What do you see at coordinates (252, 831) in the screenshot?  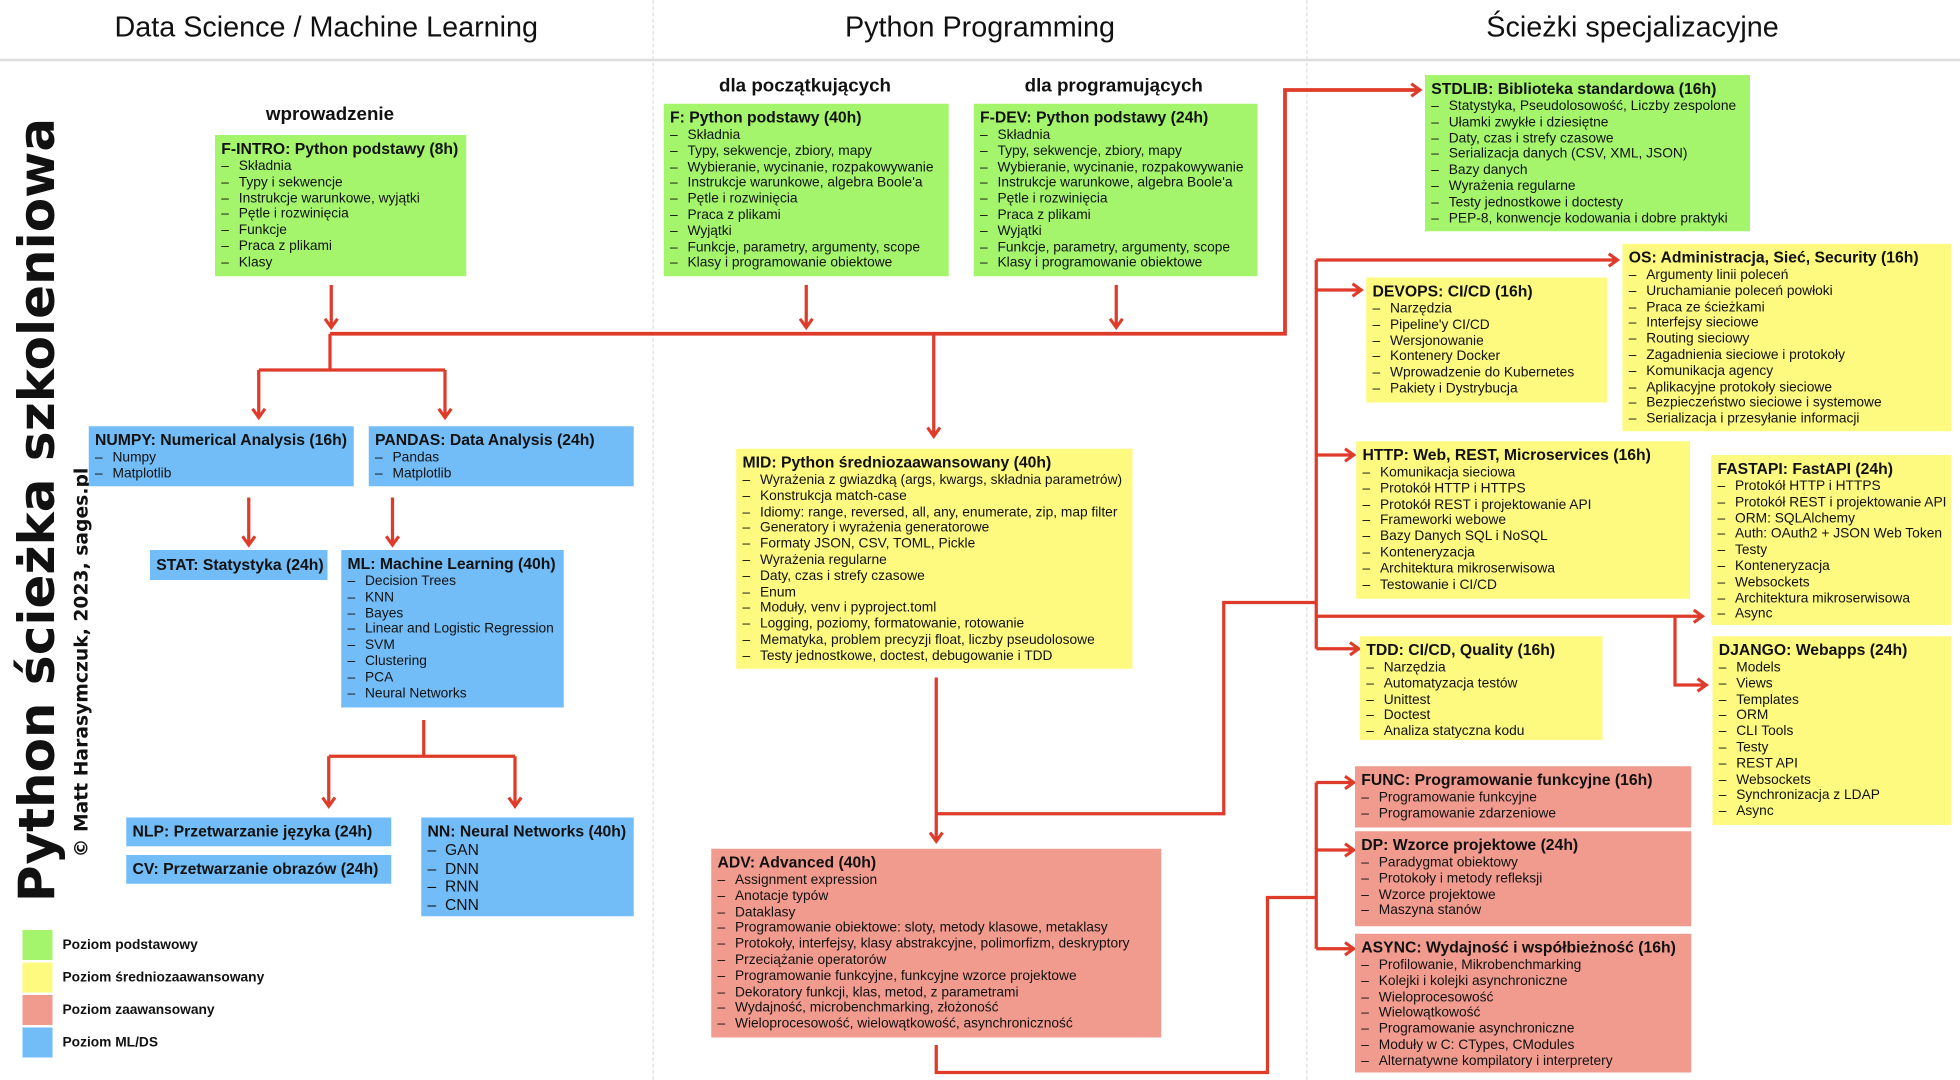 I see `course-title: NLP: Przetwarzanie języka (24h)` at bounding box center [252, 831].